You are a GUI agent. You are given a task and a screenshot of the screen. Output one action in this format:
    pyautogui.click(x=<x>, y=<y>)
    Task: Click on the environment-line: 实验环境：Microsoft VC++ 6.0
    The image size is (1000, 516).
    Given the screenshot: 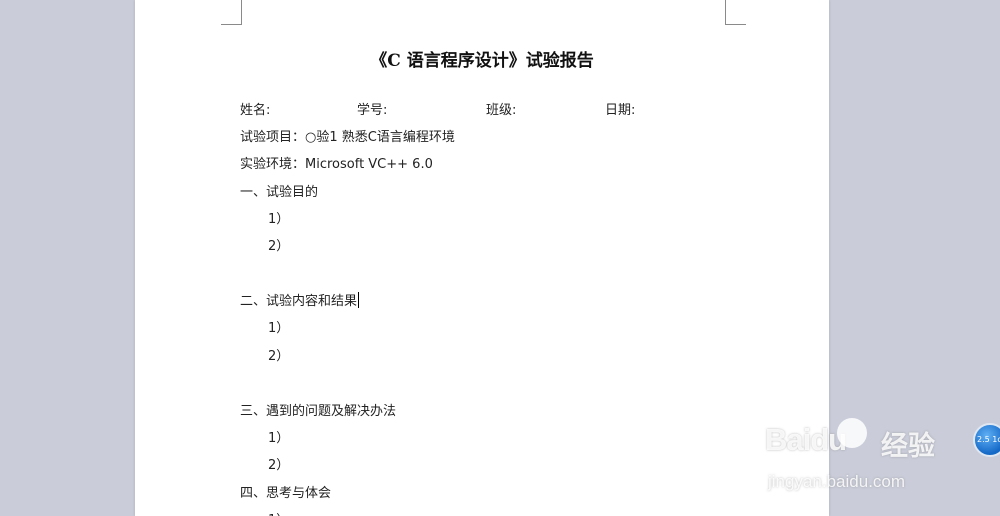 What is the action you would take?
    pyautogui.click(x=336, y=164)
    